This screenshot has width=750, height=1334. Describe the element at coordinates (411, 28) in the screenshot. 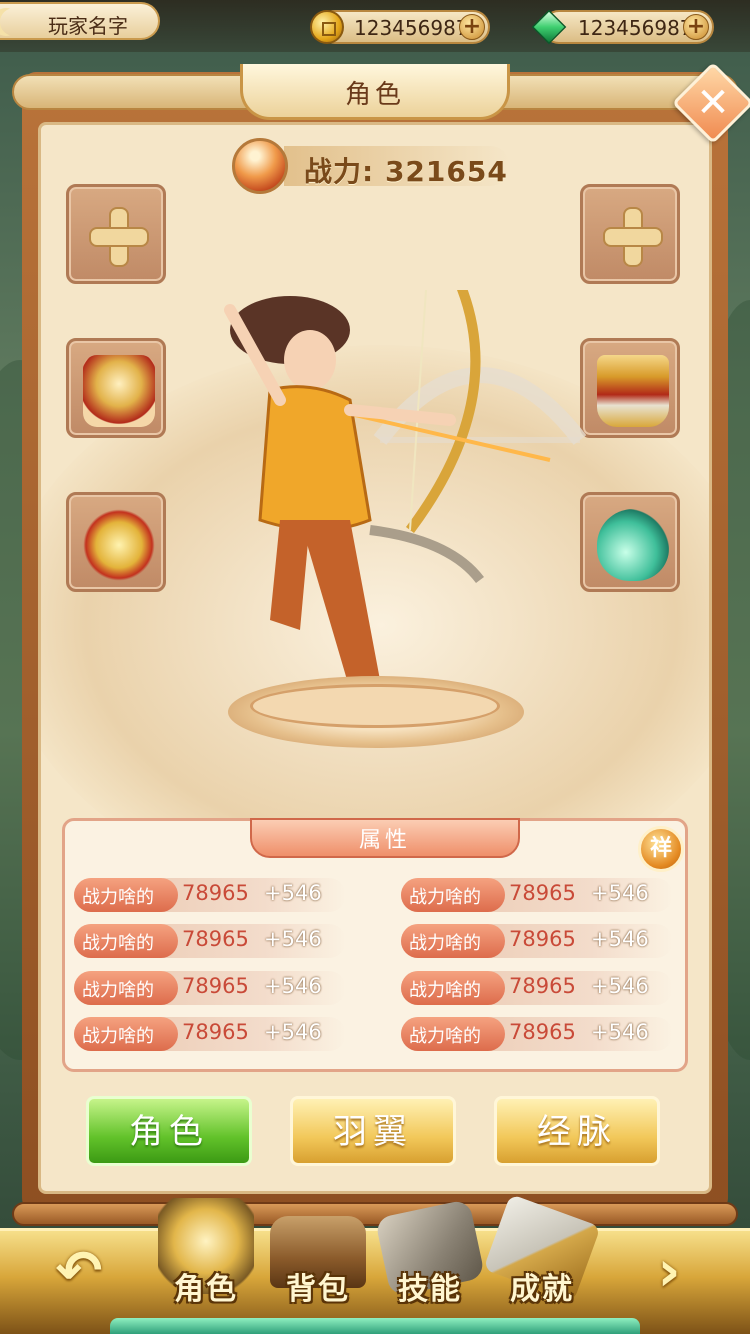

I see `gold-amount: 123456987` at that location.